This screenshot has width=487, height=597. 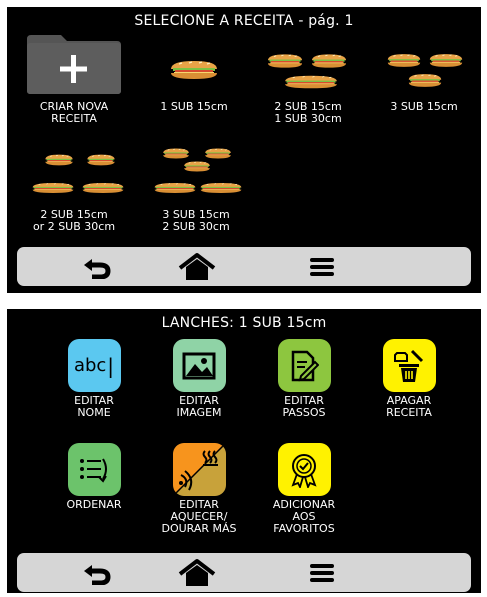 I want to click on edit-image-button: EDITAR IMAGEM, so click(x=199, y=379).